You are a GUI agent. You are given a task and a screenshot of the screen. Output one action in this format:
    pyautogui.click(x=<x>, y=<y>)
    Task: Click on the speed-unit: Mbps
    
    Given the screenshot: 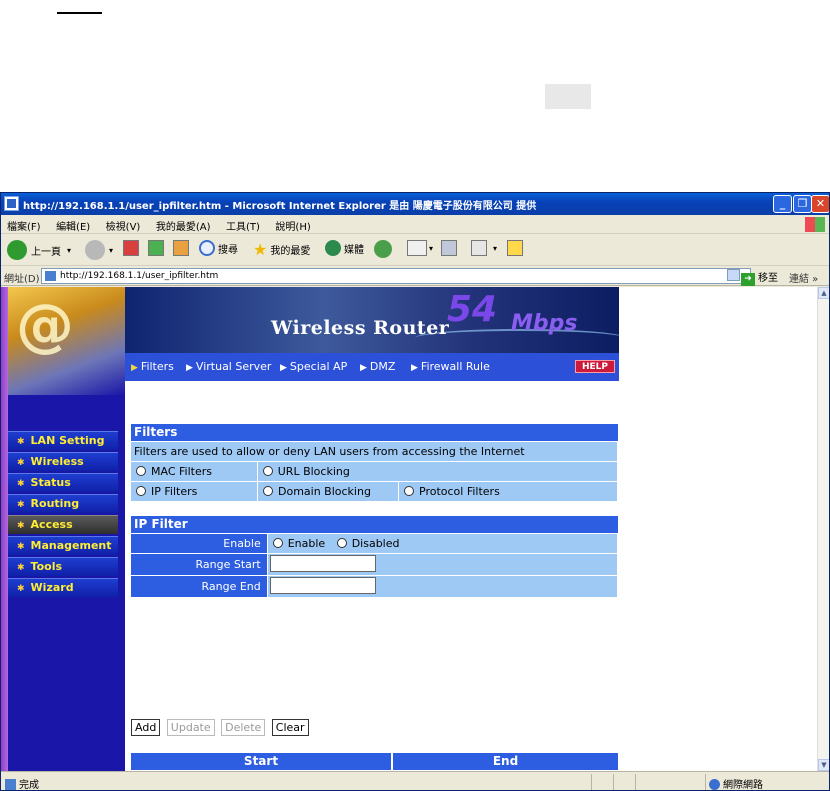 What is the action you would take?
    pyautogui.click(x=544, y=323)
    